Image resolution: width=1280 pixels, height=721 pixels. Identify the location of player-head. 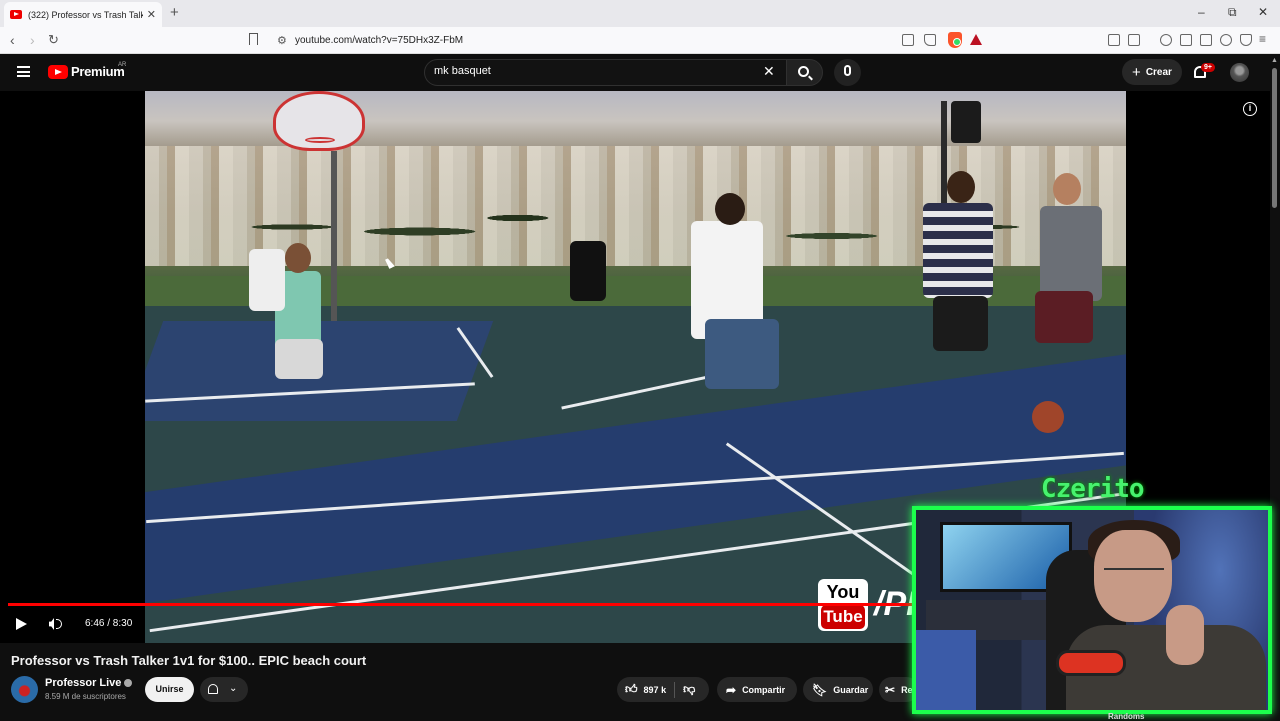
(298, 258).